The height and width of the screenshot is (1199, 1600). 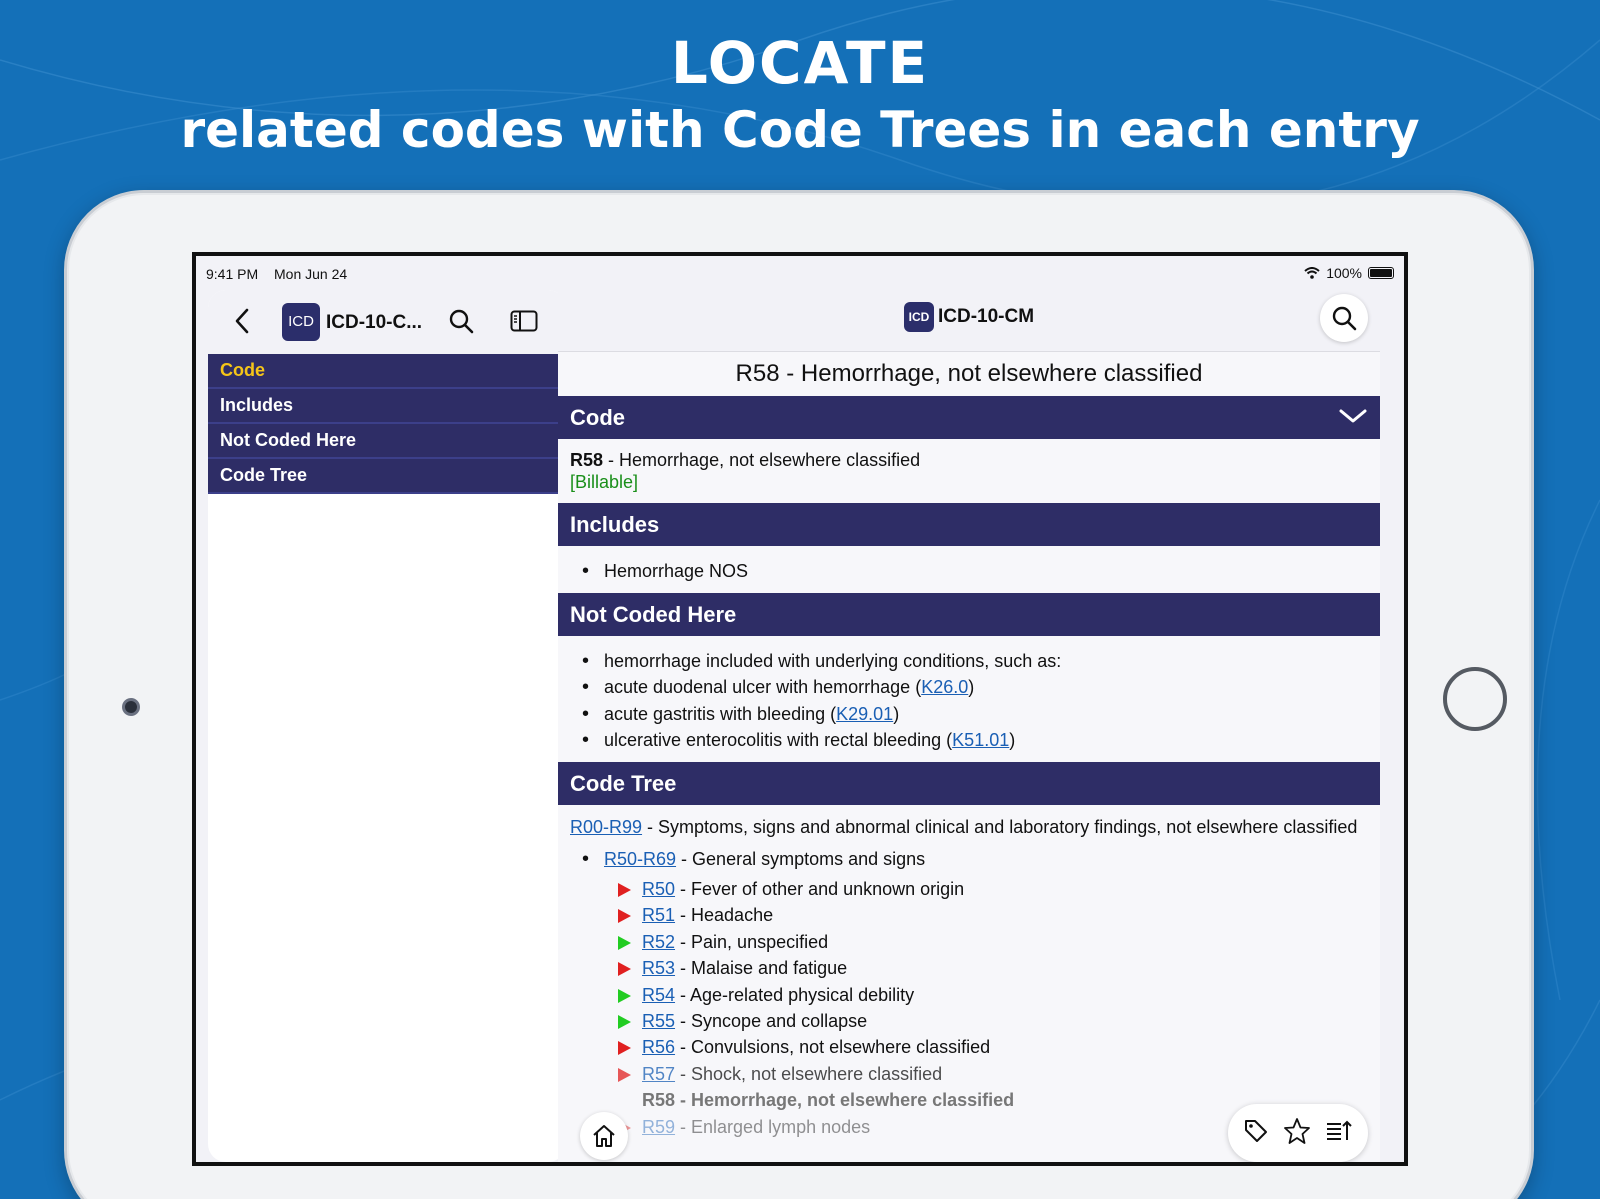 What do you see at coordinates (752, 941) in the screenshot?
I see `tree-child-text: - Pain, unspecified` at bounding box center [752, 941].